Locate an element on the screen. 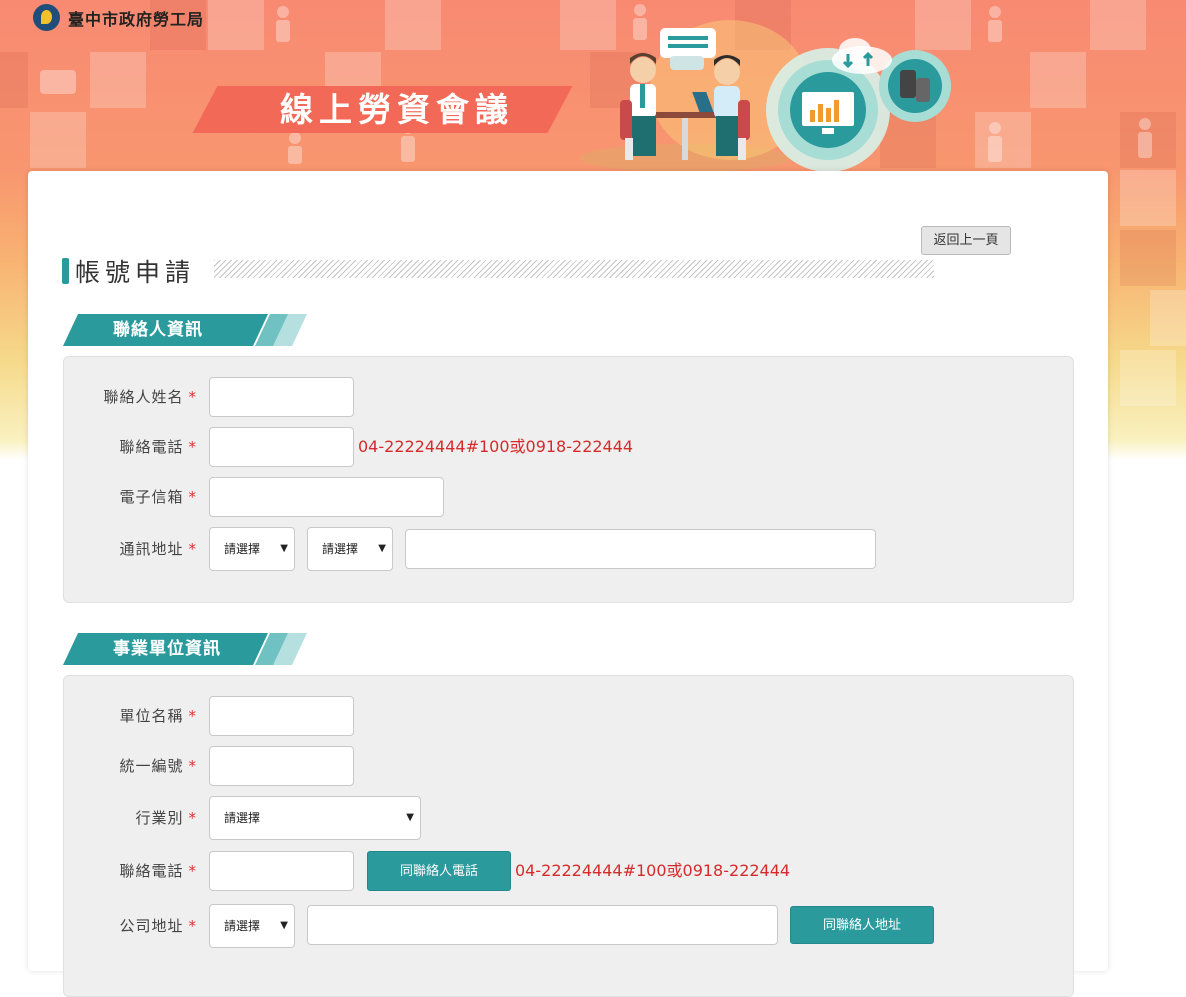 This screenshot has height=997, width=1186. contact-email-row: 電子信箱 * is located at coordinates (568, 497).